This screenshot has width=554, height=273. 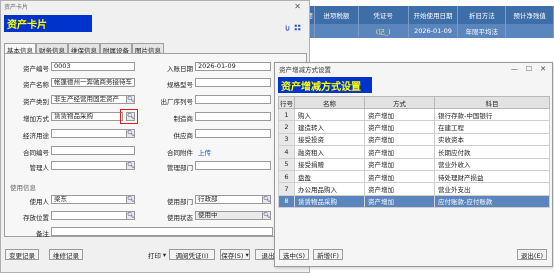 What do you see at coordinates (229, 199) in the screenshot?
I see `use-dept-field: 行政部` at bounding box center [229, 199].